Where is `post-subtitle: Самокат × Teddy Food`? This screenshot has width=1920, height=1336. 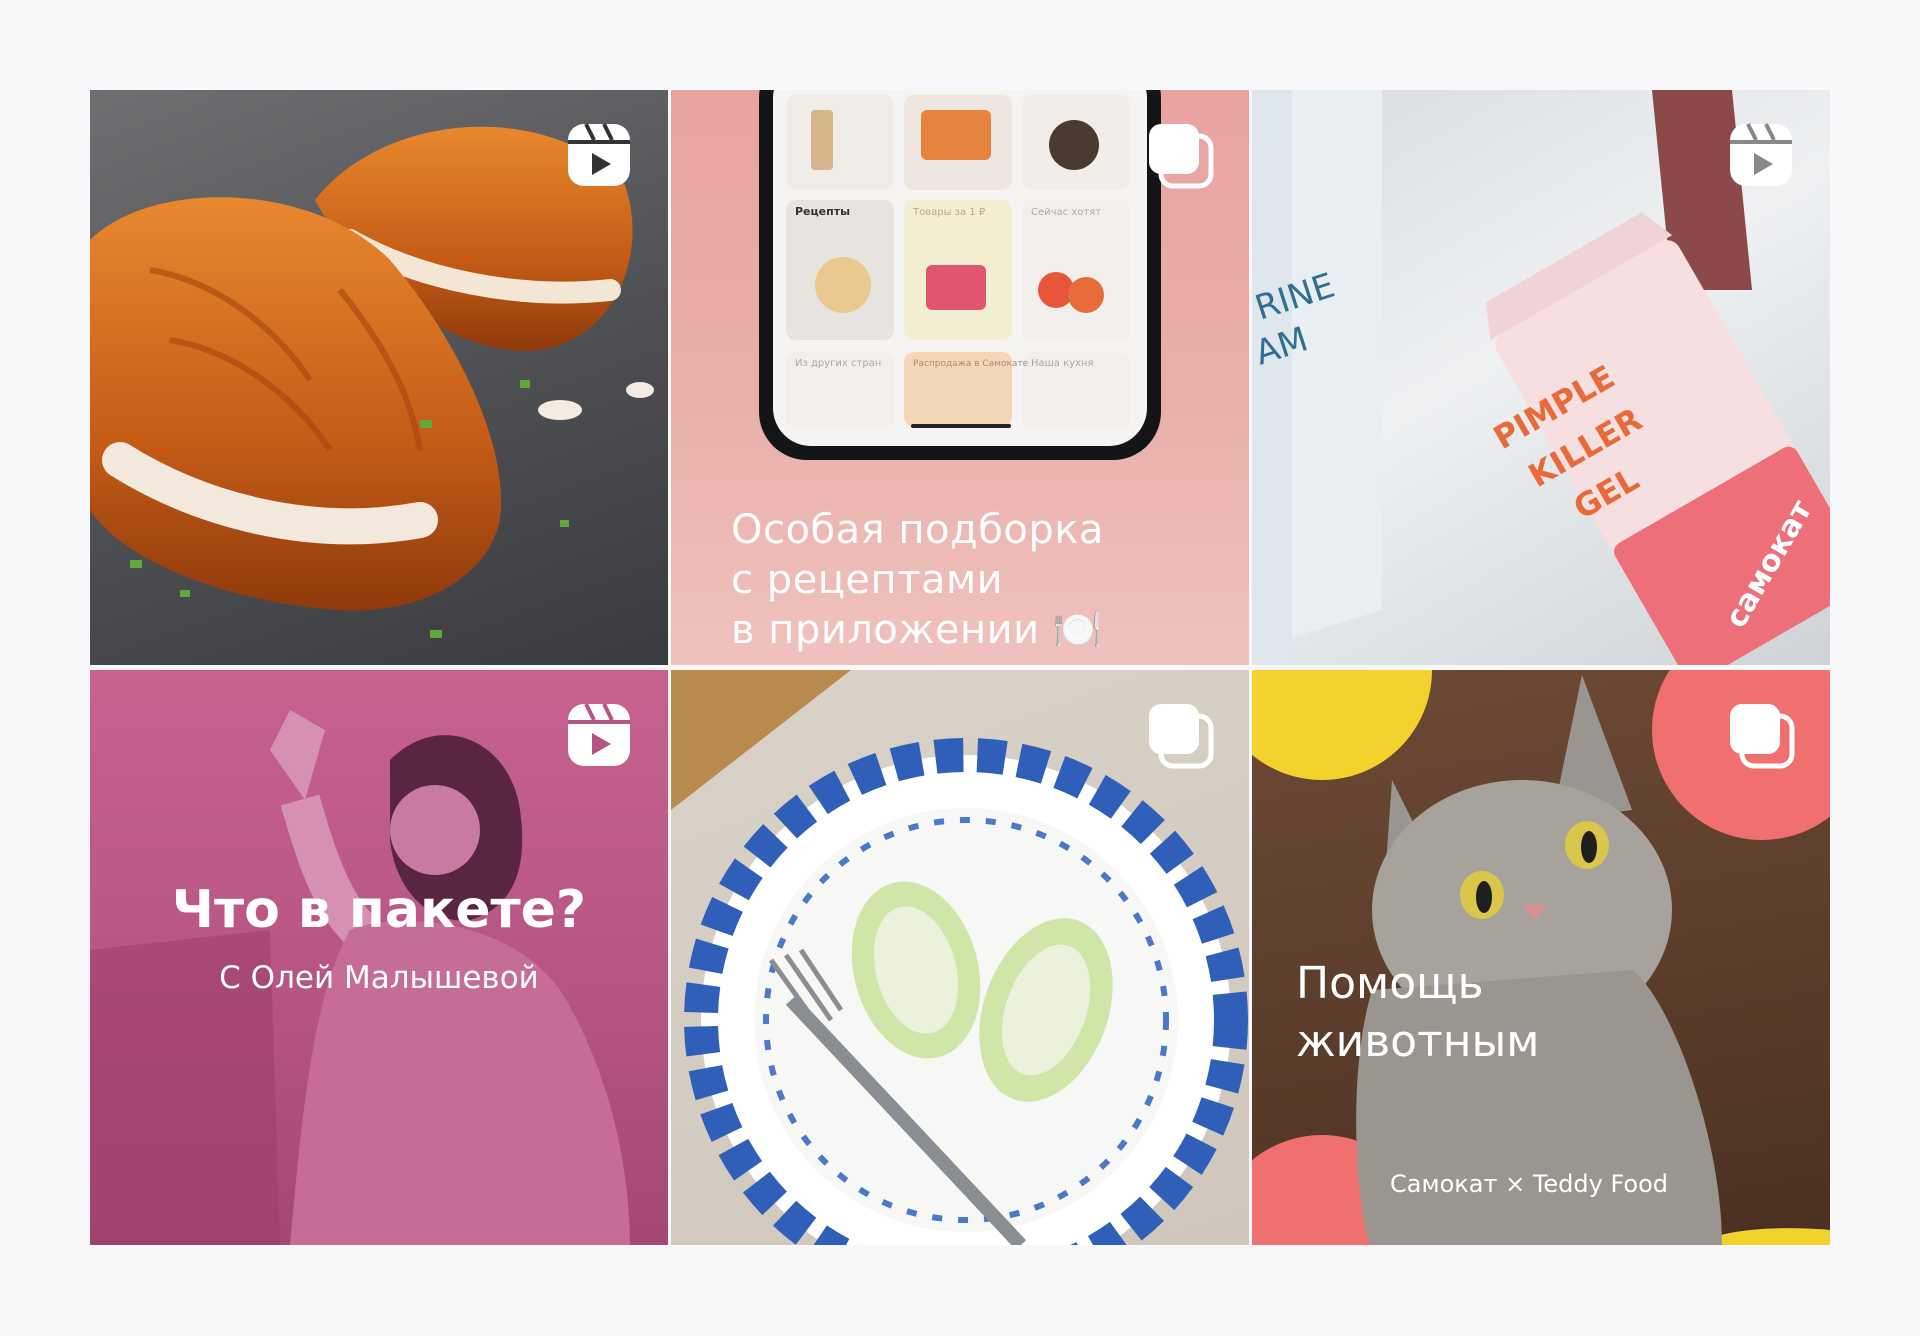
post-subtitle: Самокат × Teddy Food is located at coordinates (1529, 1184).